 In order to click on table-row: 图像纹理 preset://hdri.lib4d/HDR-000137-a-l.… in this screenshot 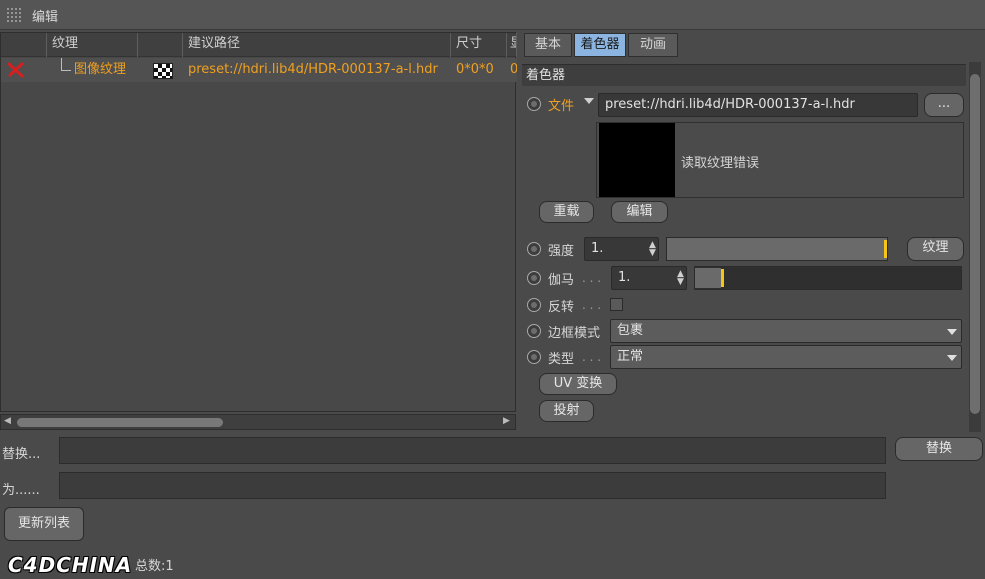, I will do `click(259, 70)`.